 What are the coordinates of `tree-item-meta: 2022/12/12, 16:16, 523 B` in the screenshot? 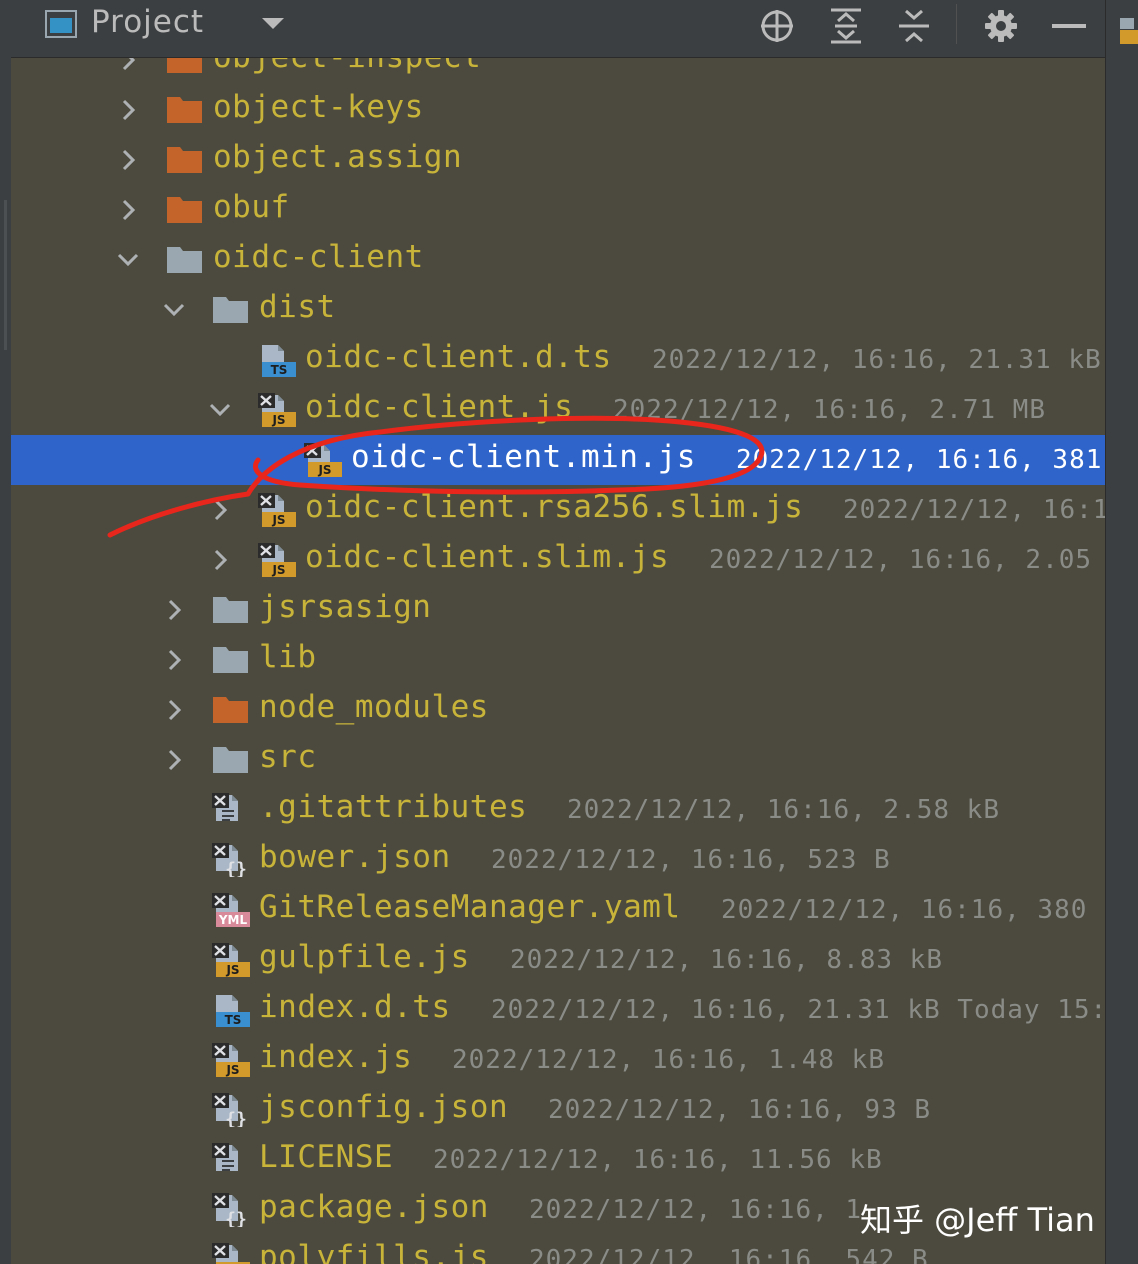 It's located at (691, 860).